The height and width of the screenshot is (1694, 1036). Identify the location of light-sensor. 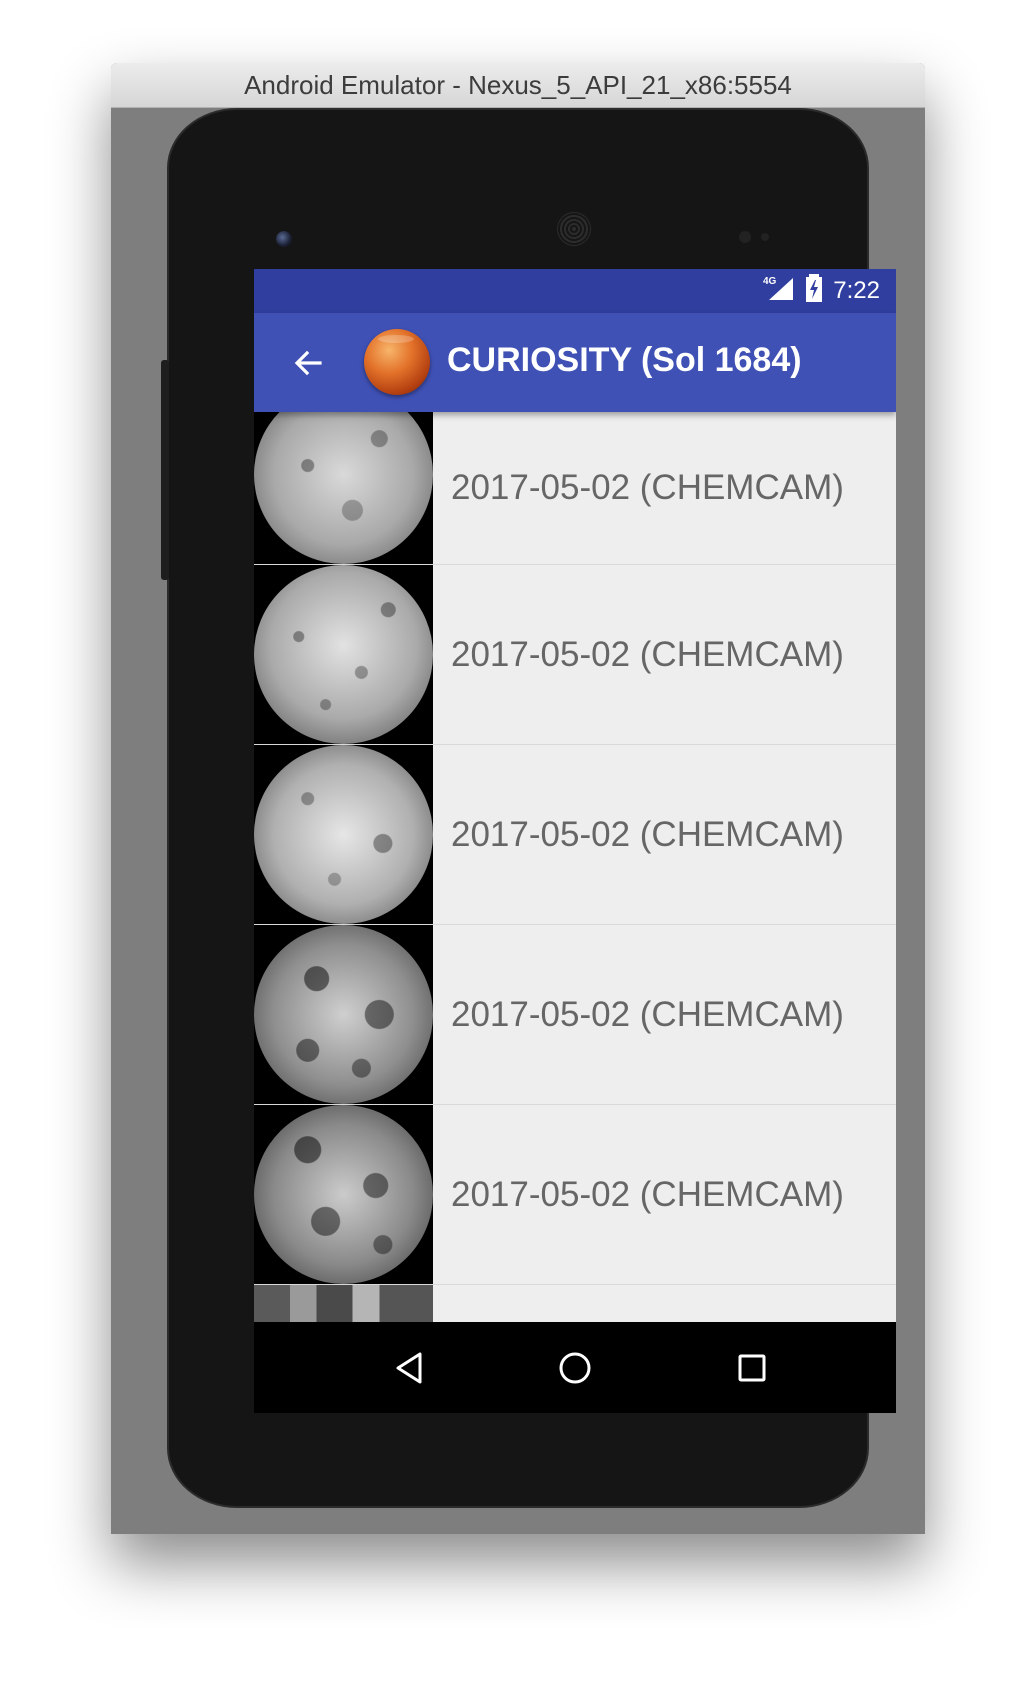
(765, 237).